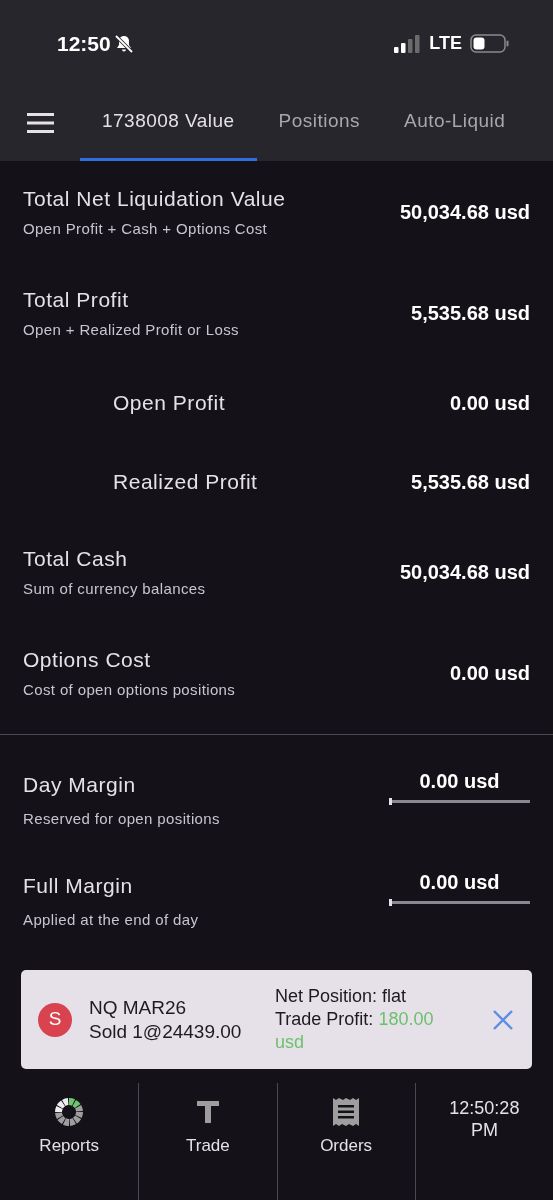 The image size is (553, 1200). Describe the element at coordinates (121, 819) in the screenshot. I see `row-subtitle: Reserved for open positions` at that location.